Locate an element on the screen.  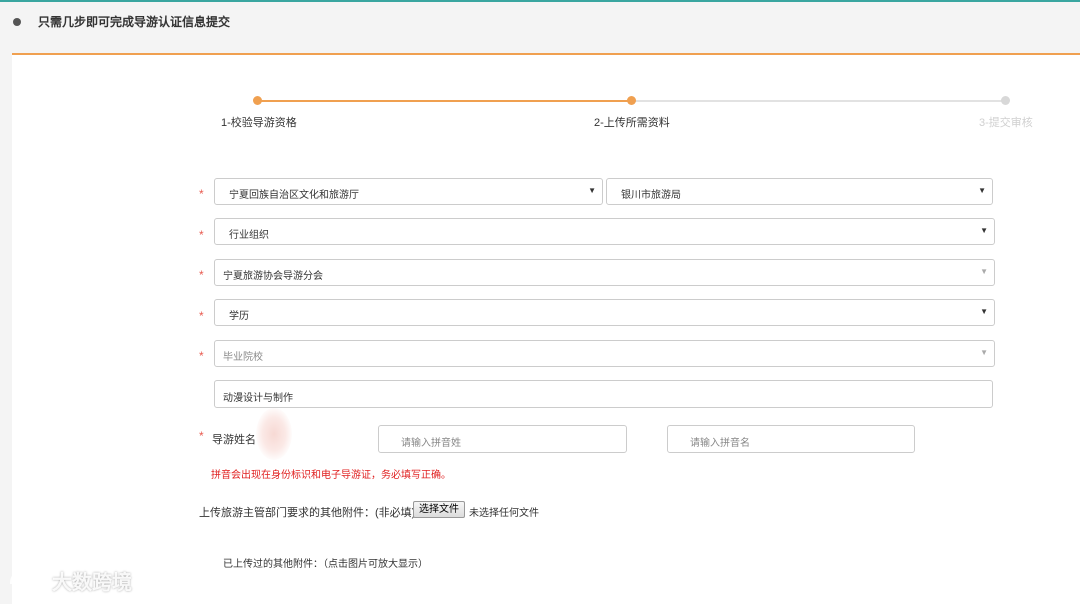
given-pinyin-placeholder: 请输入拼音名 is located at coordinates (720, 443).